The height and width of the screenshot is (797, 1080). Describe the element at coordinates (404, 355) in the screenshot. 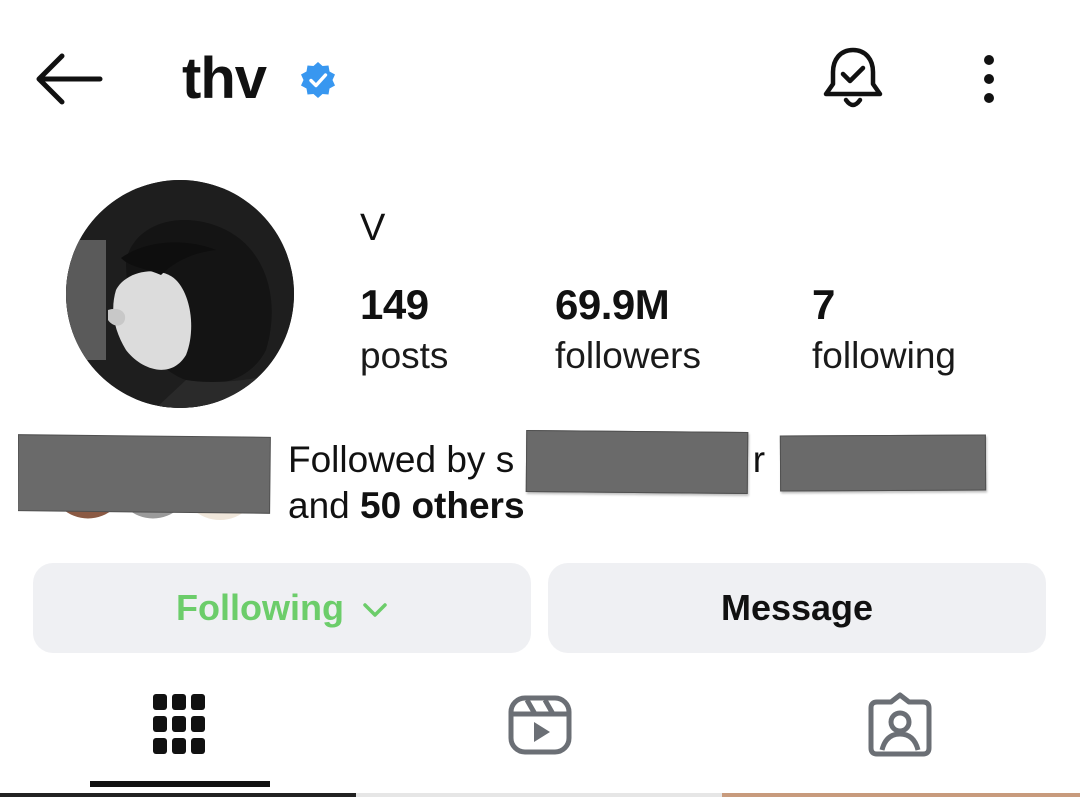

I see `stat-posts-label: posts` at that location.